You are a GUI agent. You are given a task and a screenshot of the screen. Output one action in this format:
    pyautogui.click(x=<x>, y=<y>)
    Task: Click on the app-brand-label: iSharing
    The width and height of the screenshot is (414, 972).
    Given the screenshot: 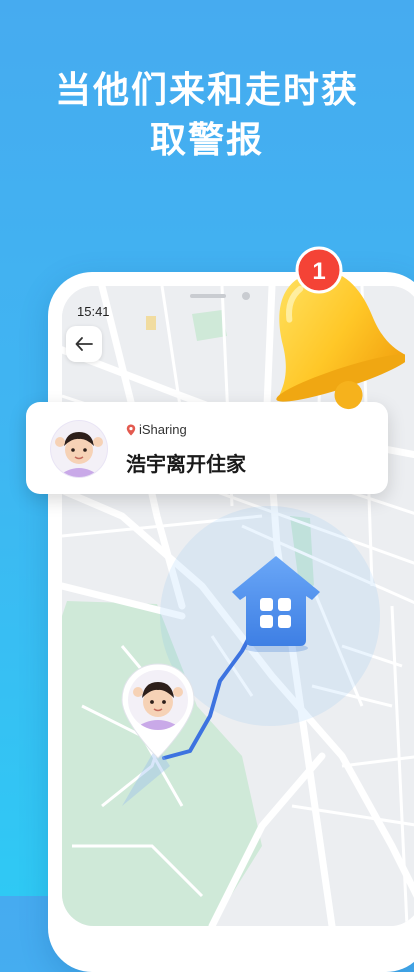 What is the action you would take?
    pyautogui.click(x=163, y=429)
    